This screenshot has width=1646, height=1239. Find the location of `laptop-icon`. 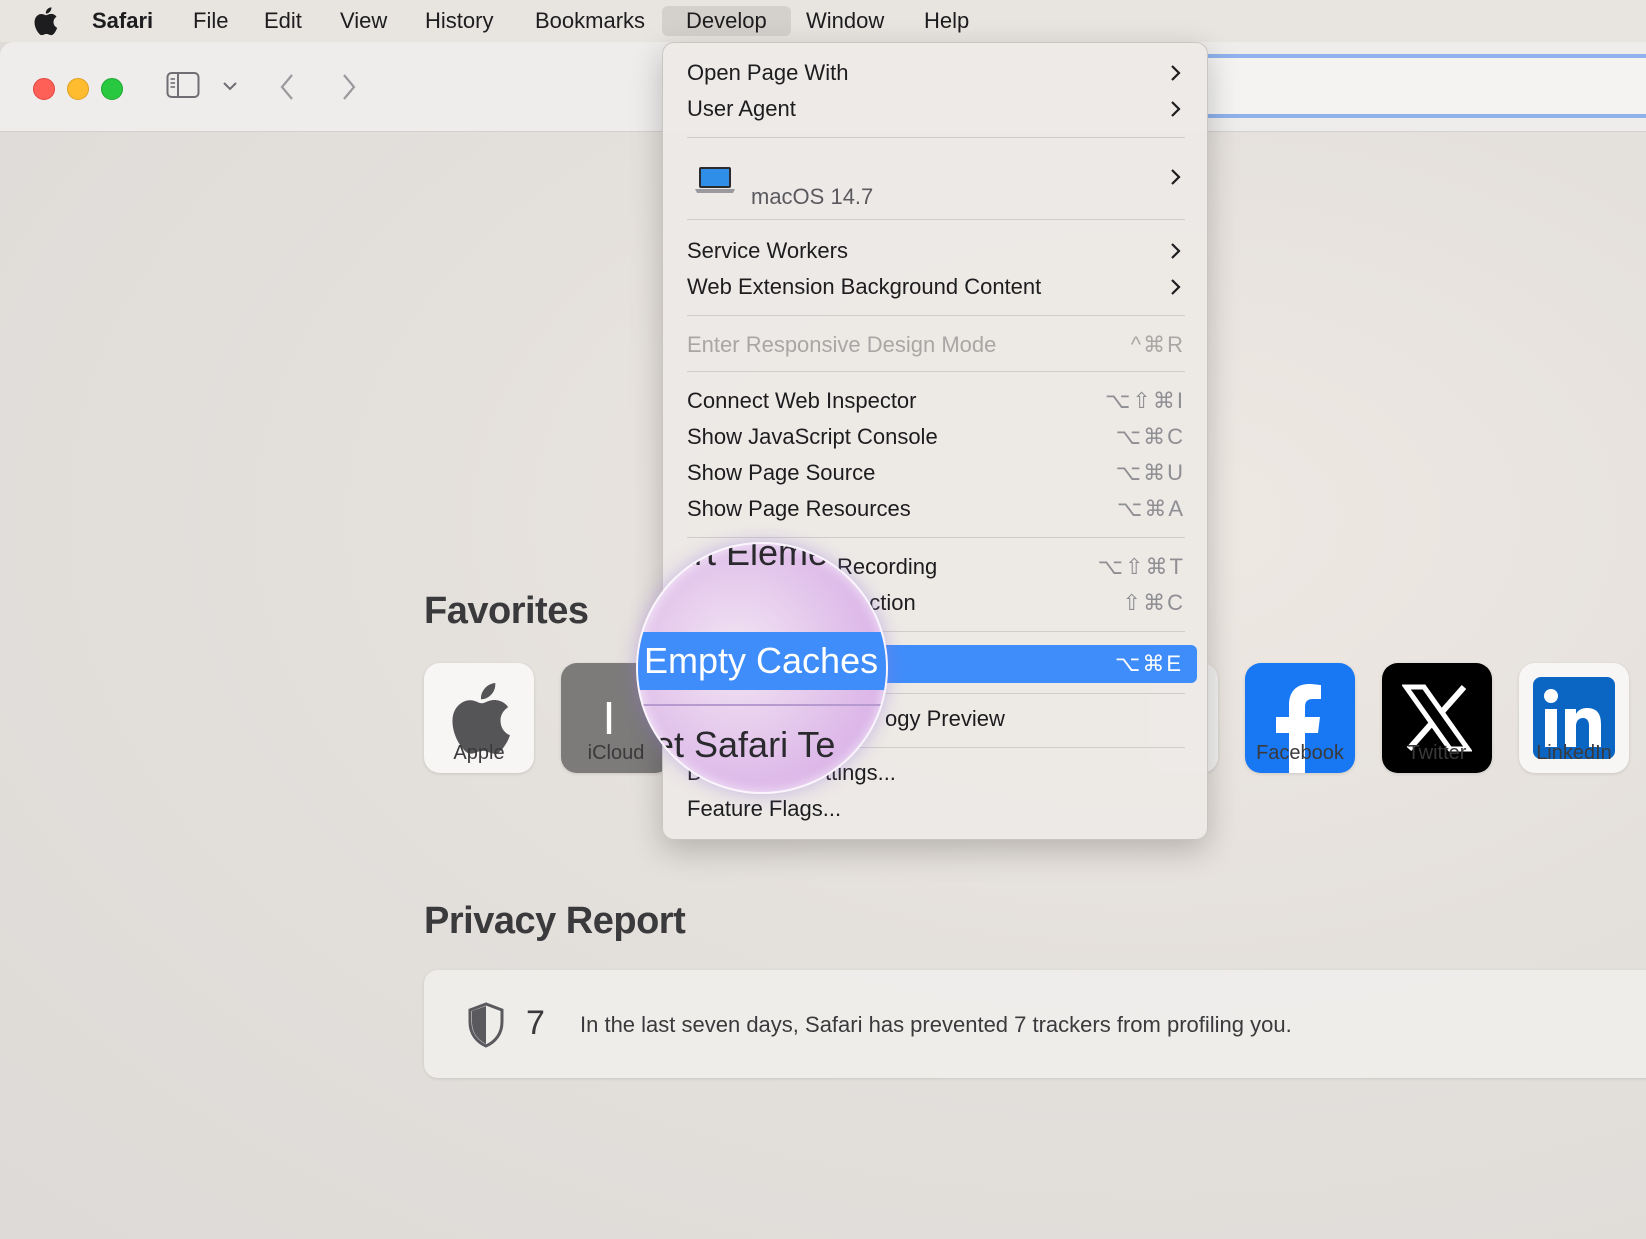

laptop-icon is located at coordinates (715, 180).